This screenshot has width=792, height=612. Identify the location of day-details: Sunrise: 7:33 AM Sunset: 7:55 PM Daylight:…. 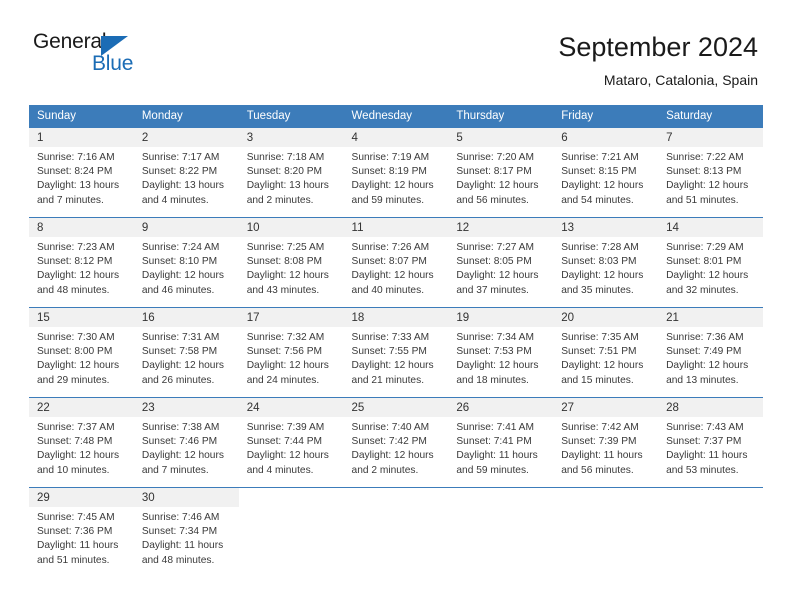
(396, 357).